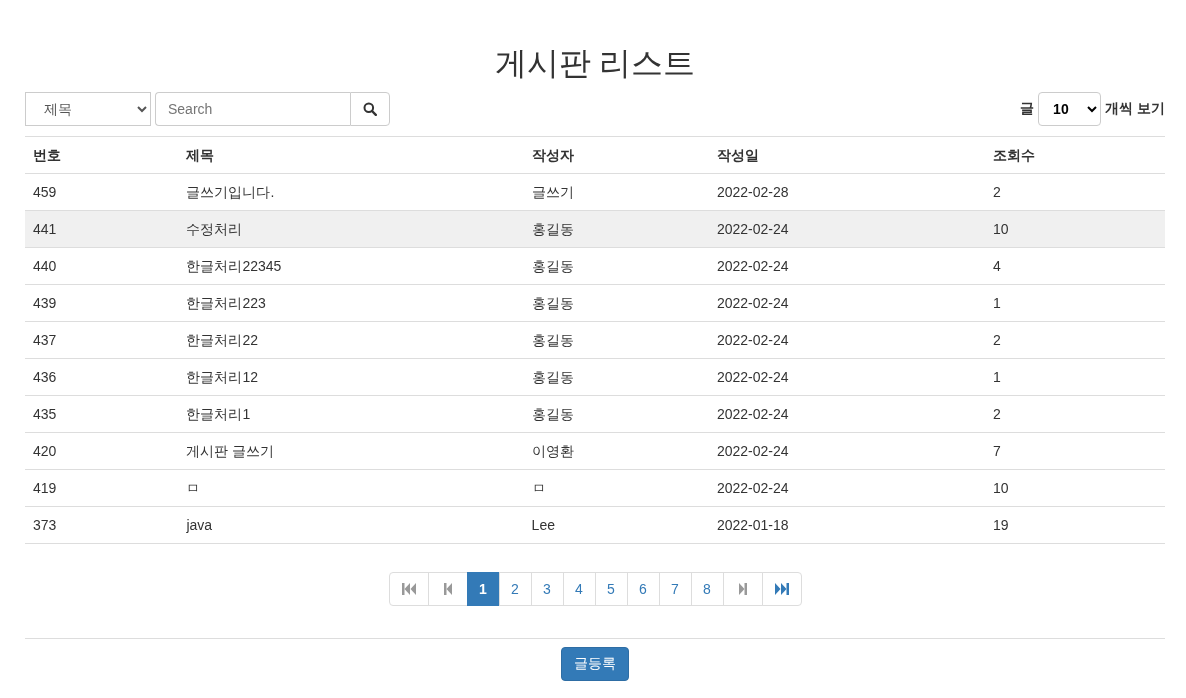 The width and height of the screenshot is (1186, 698). I want to click on table-cell: 한글처리22345, so click(351, 266).